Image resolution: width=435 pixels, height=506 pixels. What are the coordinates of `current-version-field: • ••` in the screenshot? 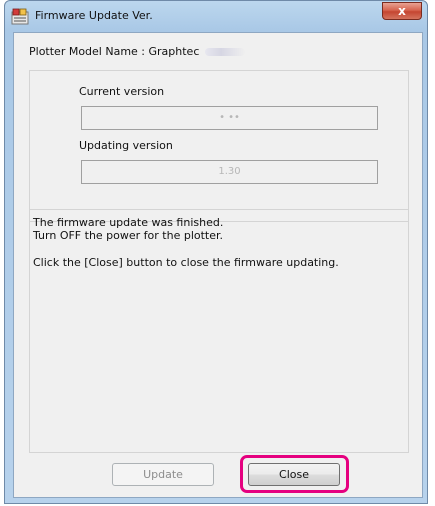 It's located at (229, 118).